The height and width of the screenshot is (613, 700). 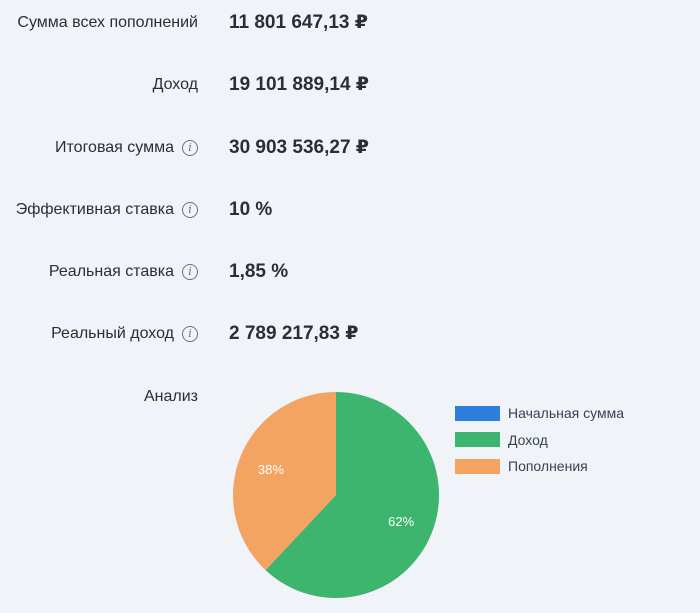 What do you see at coordinates (566, 413) in the screenshot?
I see `legend-label: Начальная сумма` at bounding box center [566, 413].